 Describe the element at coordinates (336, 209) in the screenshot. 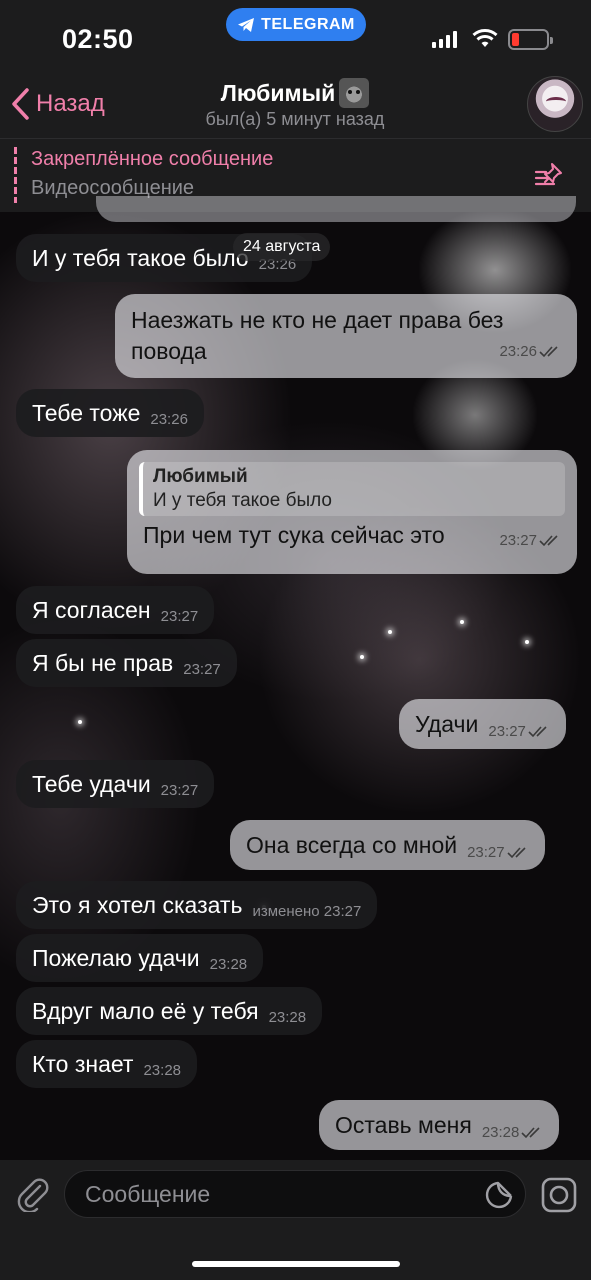

I see `message-bubble-partial` at that location.